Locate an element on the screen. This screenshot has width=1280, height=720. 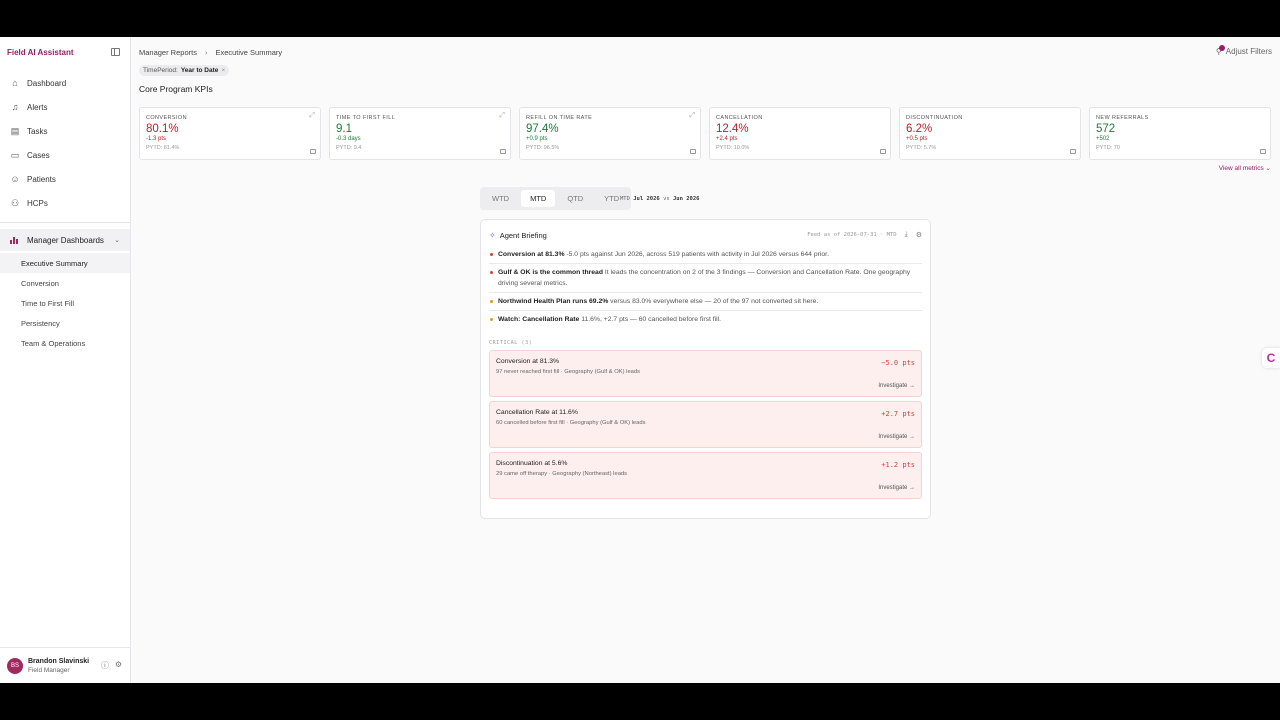
kpi-card: Discontinuation 6.2% +0.5 pts PYTD: 5.7% is located at coordinates (990, 133).